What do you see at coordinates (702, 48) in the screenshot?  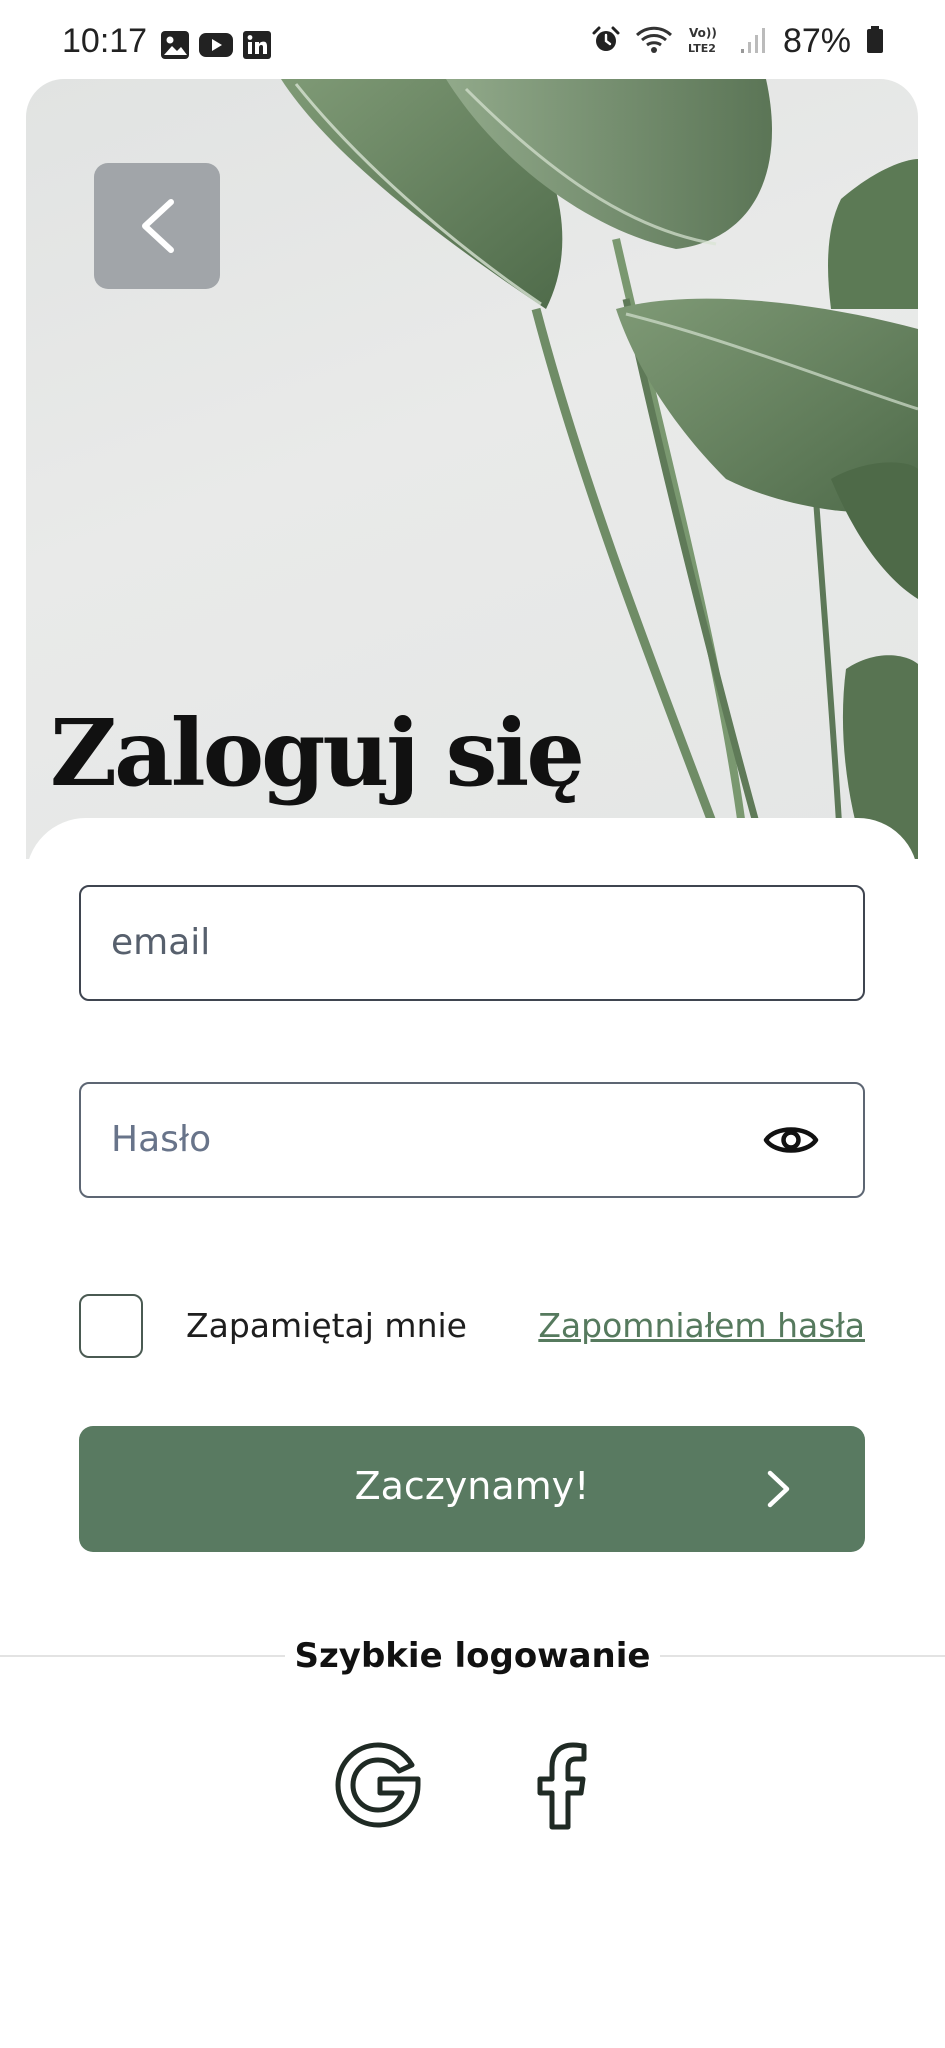 I see `svg-text: LTE2` at bounding box center [702, 48].